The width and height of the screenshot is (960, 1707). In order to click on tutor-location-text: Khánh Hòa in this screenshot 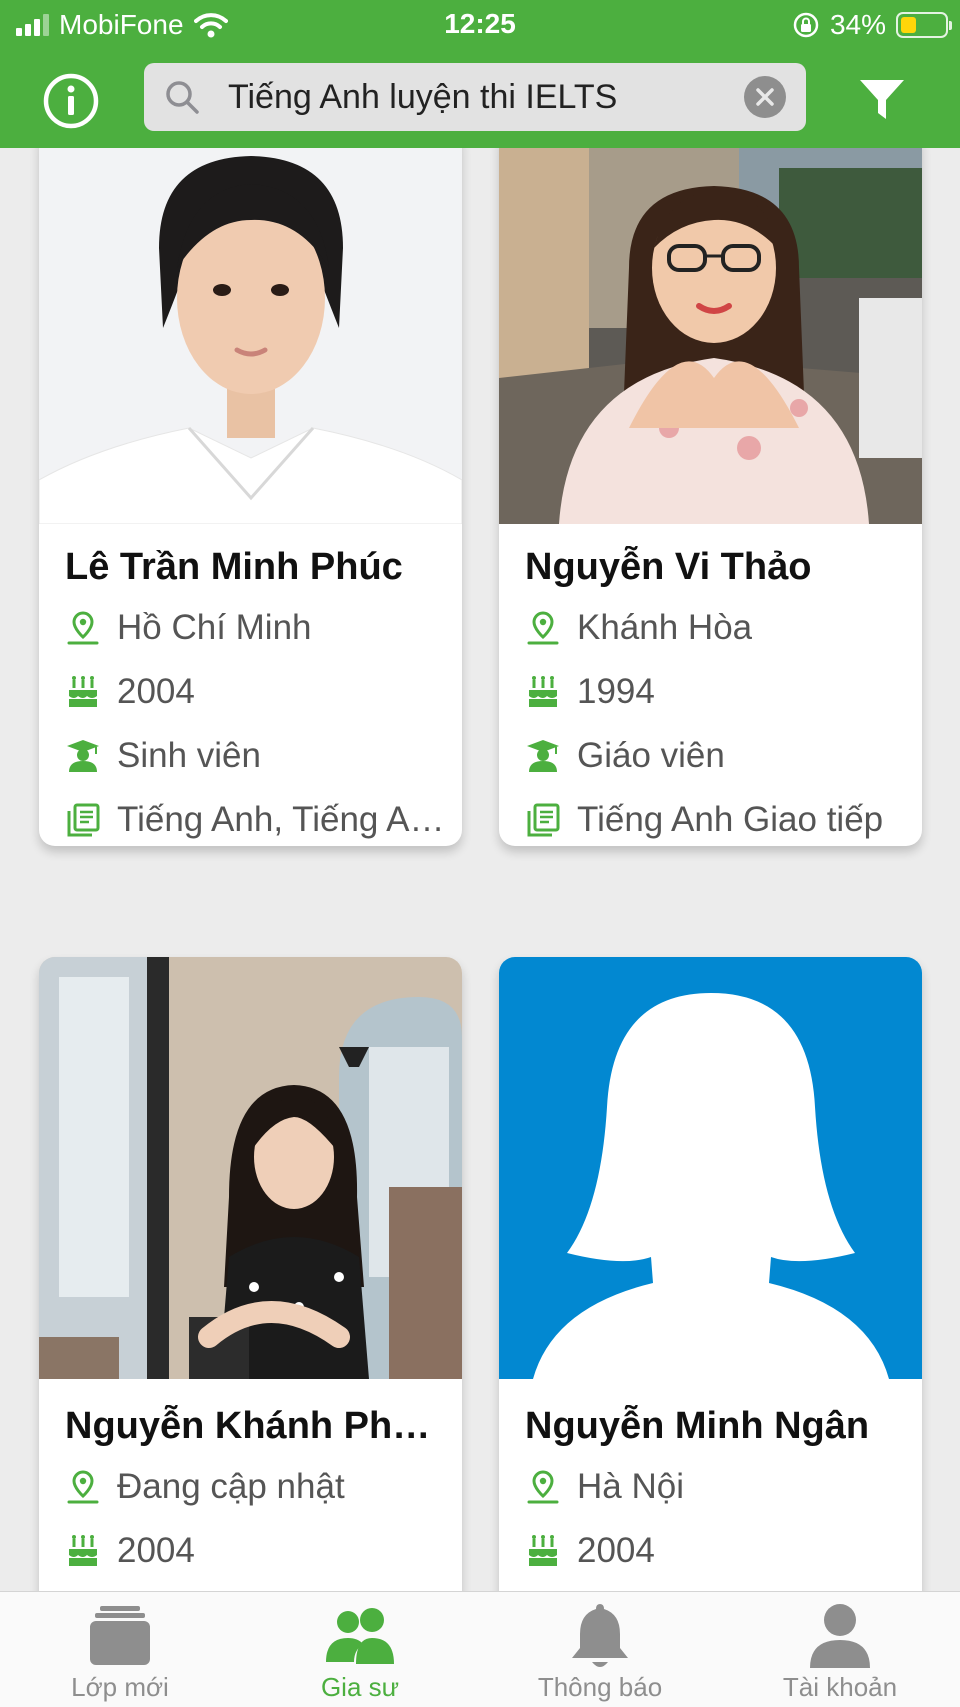, I will do `click(665, 627)`.